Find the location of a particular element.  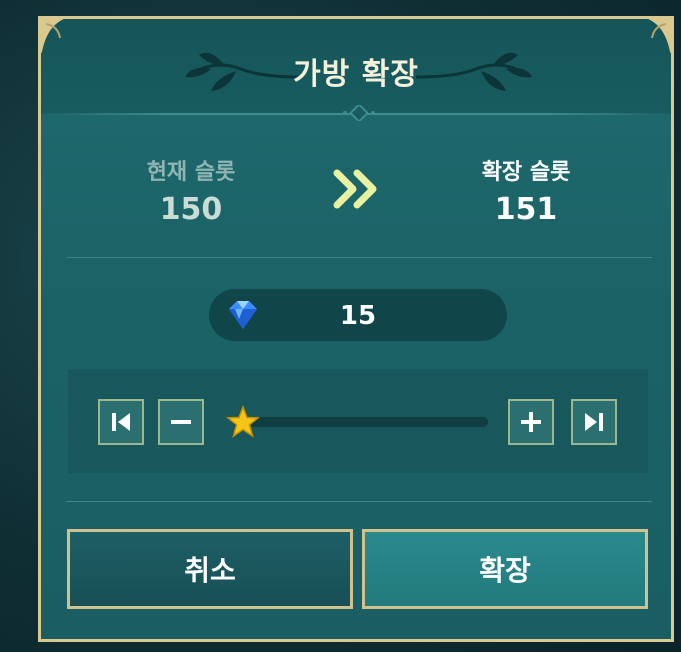

double-chevron-right-icon is located at coordinates (355, 189).